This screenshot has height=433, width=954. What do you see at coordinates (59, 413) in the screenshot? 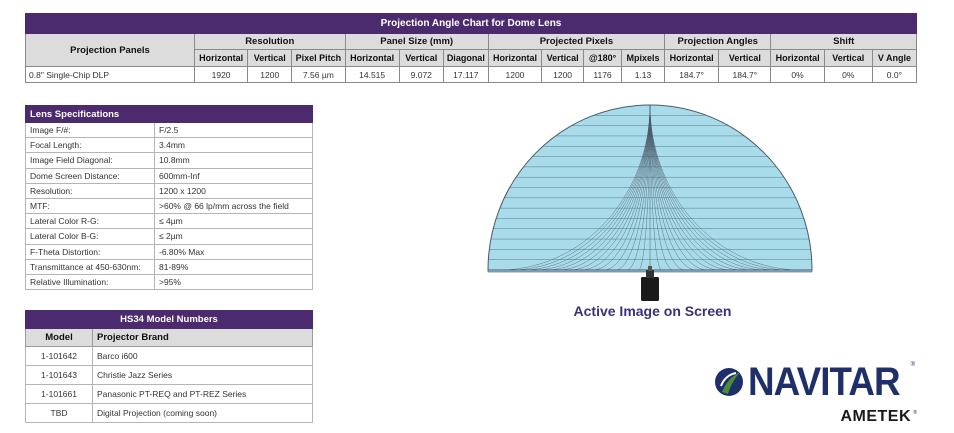
I see `model-number: TBD` at bounding box center [59, 413].